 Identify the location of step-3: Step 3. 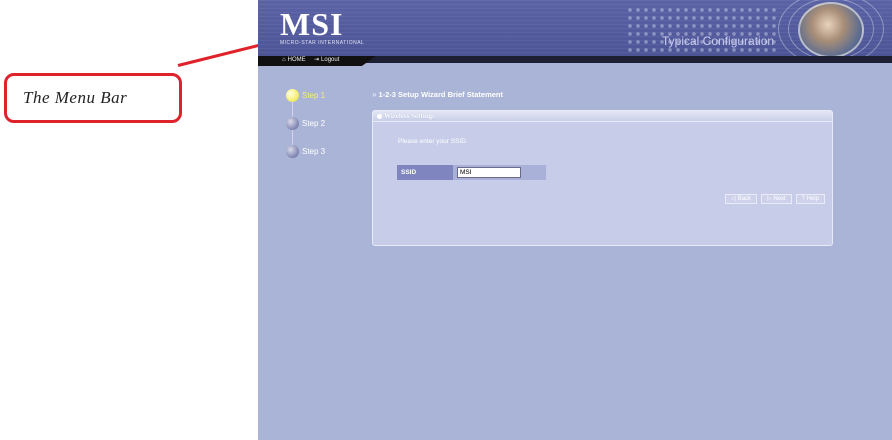
(305, 151).